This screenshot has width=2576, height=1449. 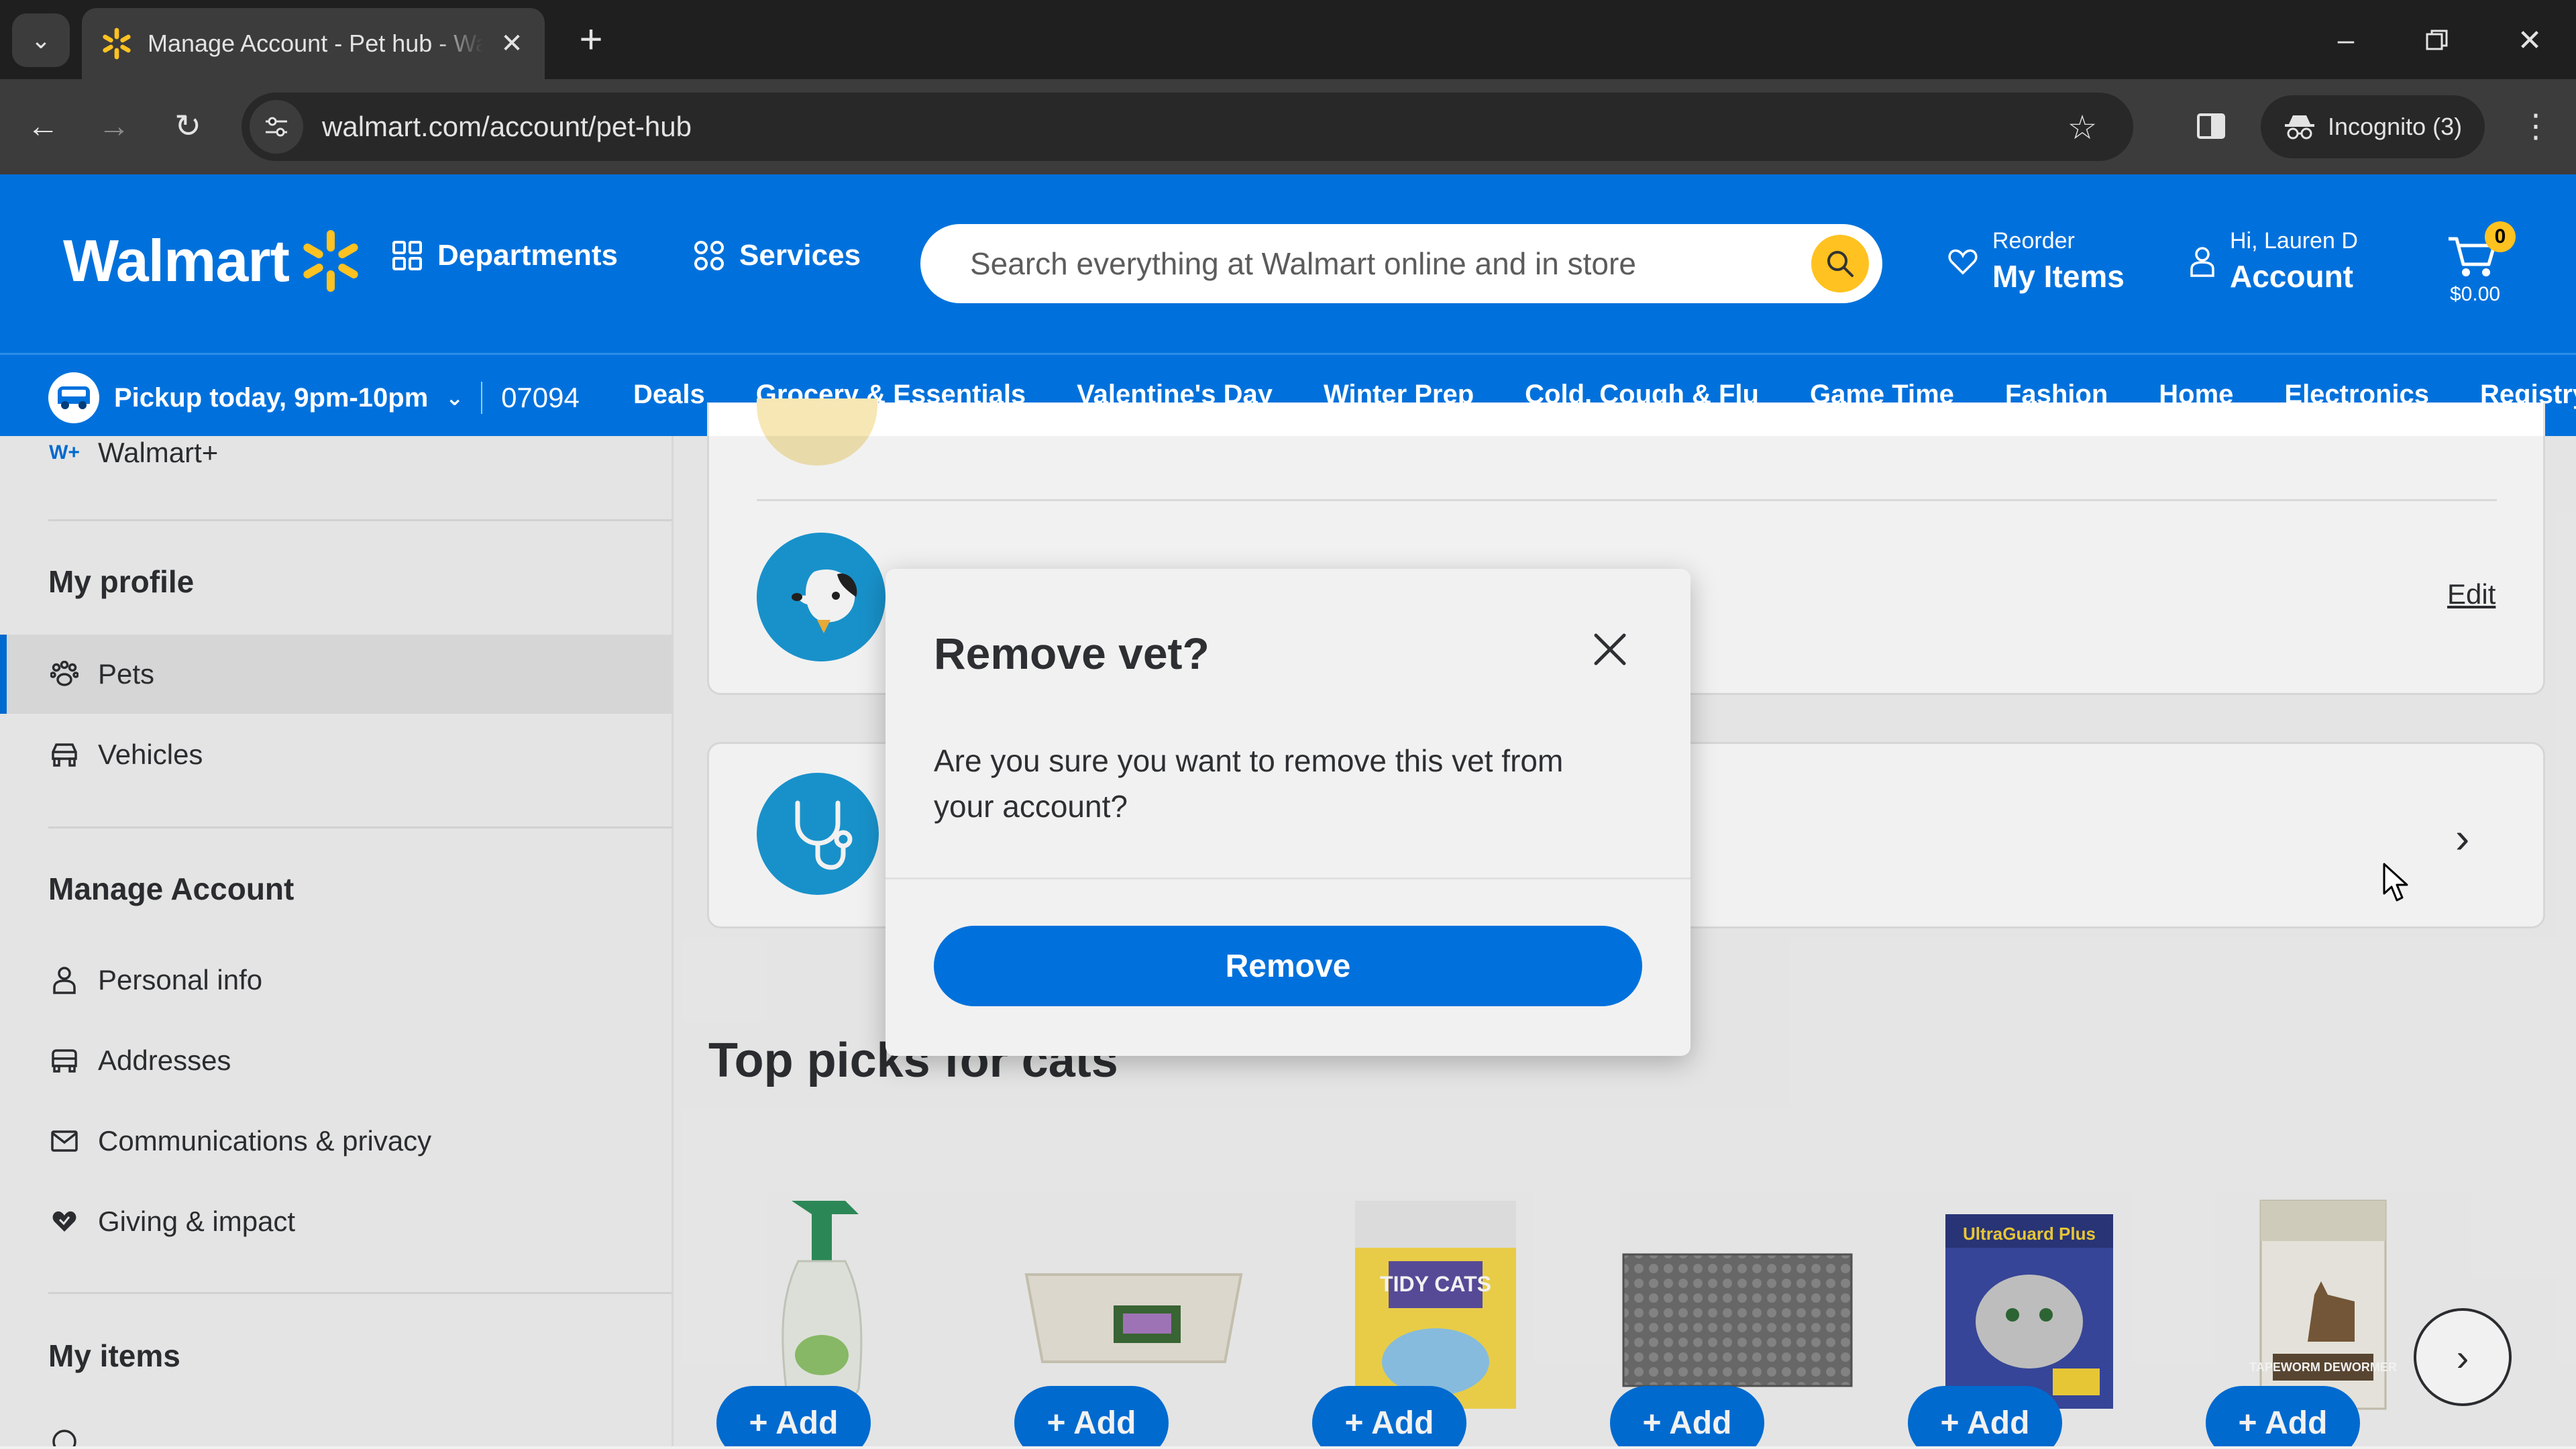 I want to click on back-arrow-icon: ←, so click(x=43, y=126).